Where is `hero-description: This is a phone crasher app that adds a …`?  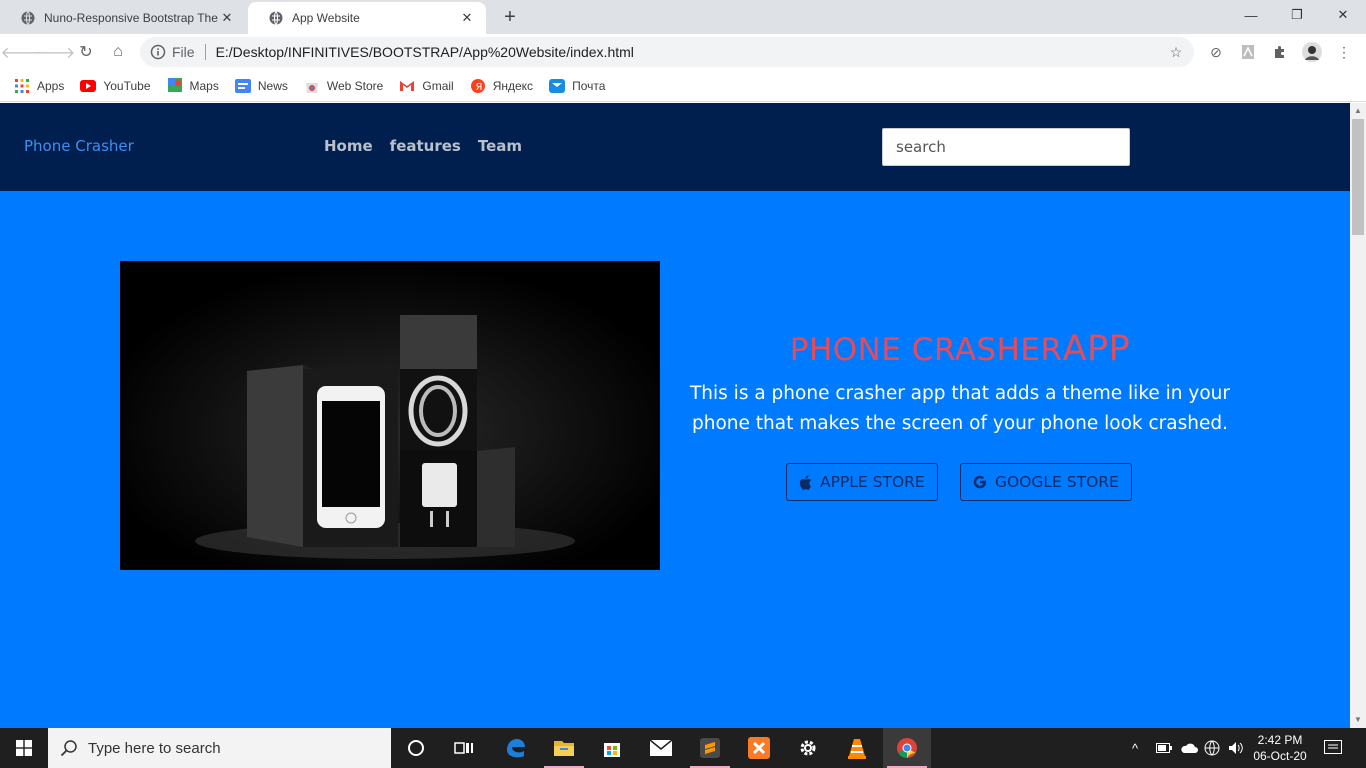 hero-description: This is a phone crasher app that adds a … is located at coordinates (960, 408).